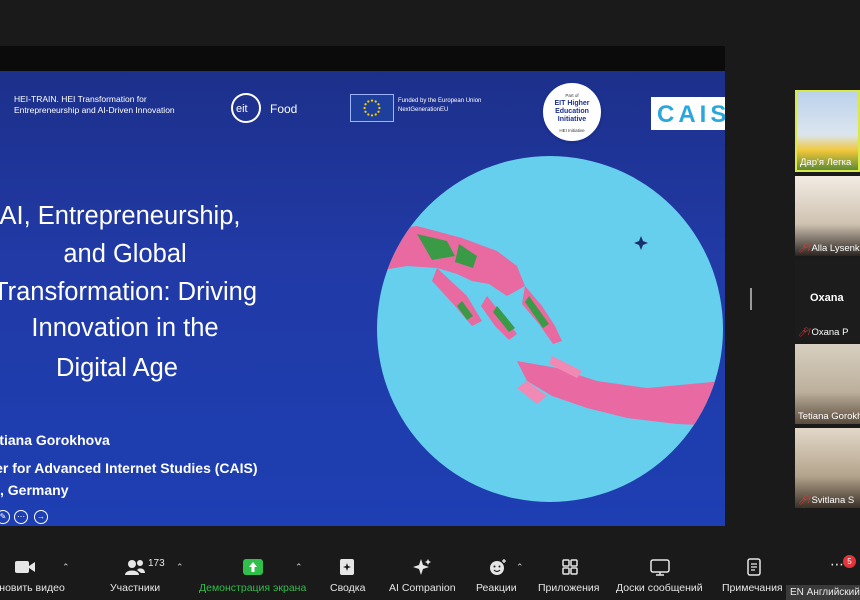 Image resolution: width=860 pixels, height=600 pixels. I want to click on participant-name-dariya: Дар'я Легка, so click(826, 162).